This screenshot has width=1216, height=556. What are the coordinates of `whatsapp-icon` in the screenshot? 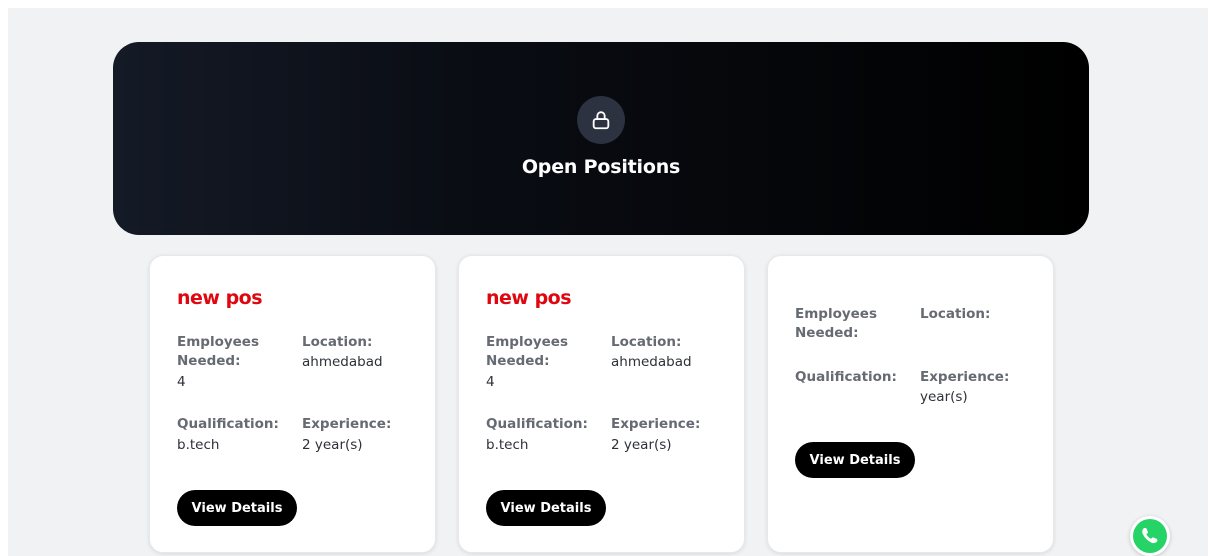 It's located at (1150, 536).